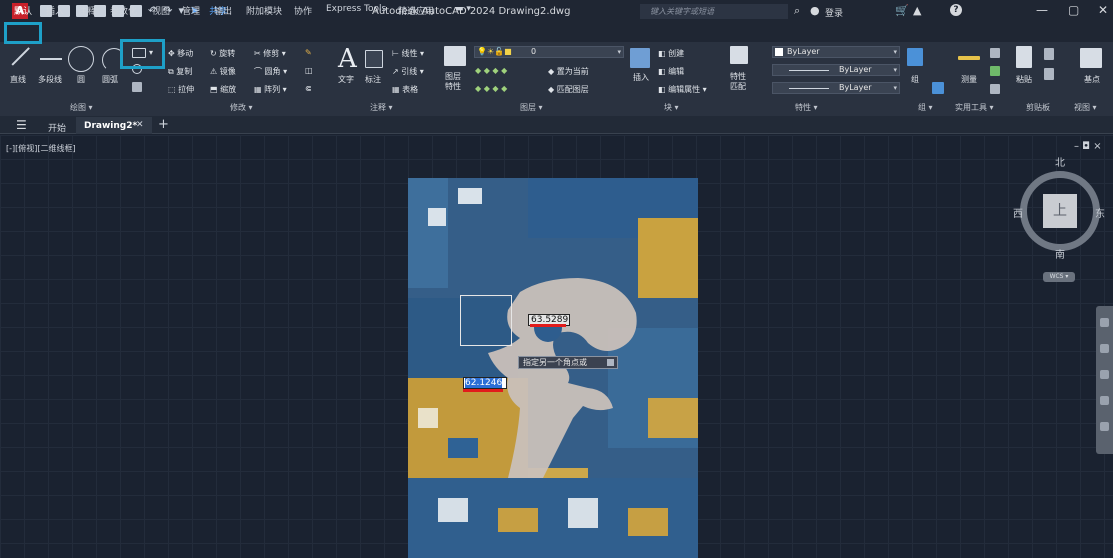  I want to click on layers-panel-label: 图层 ▾, so click(531, 107).